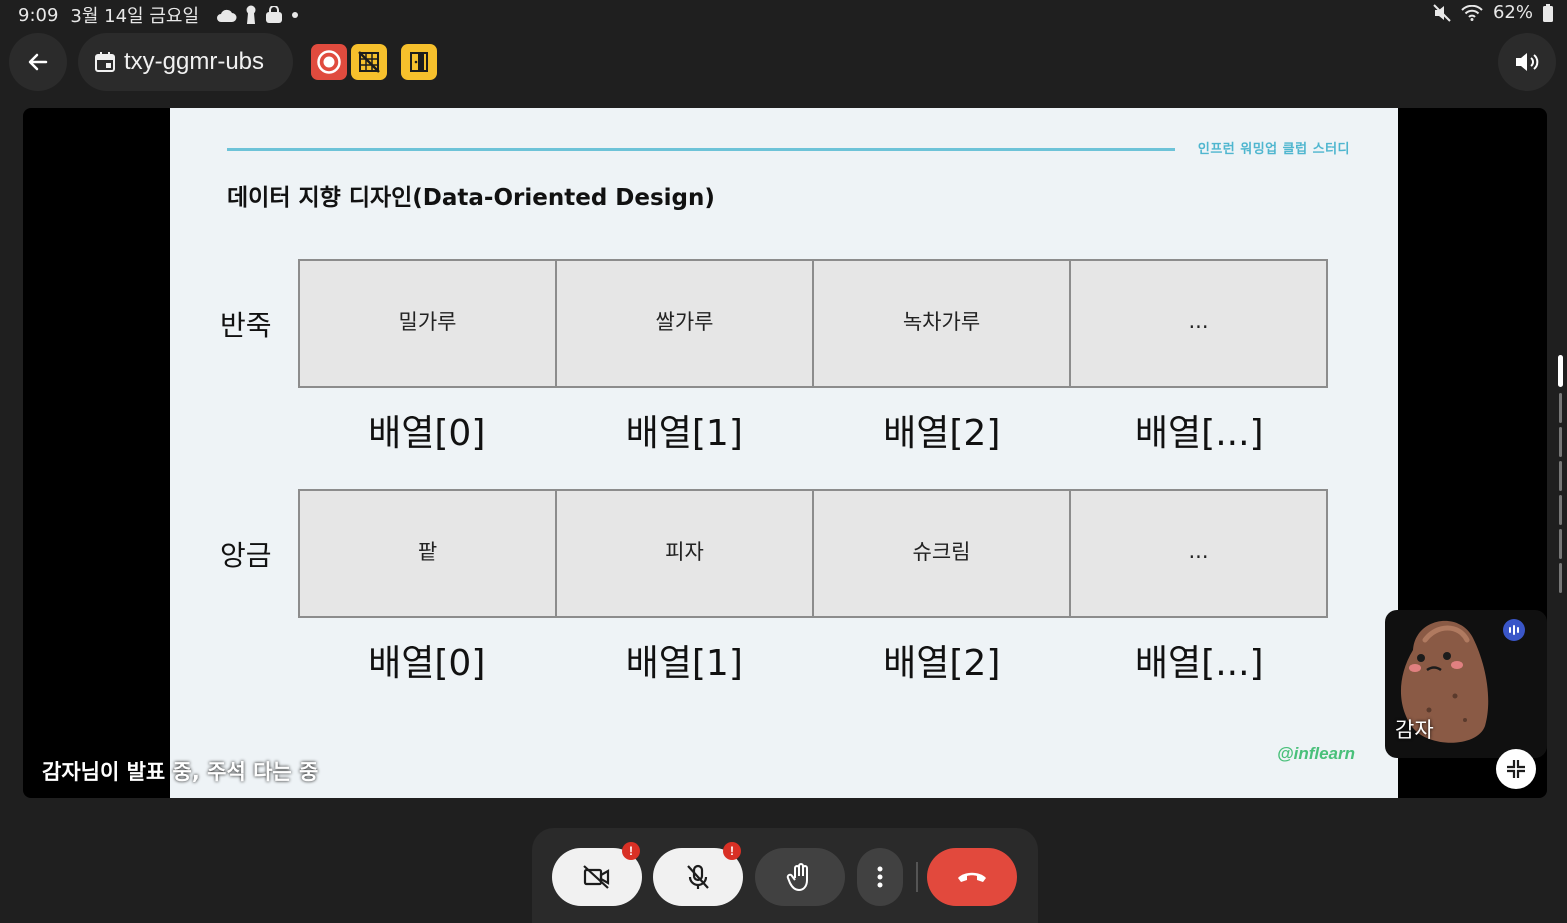 Image resolution: width=1567 pixels, height=923 pixels. I want to click on camera-alert-badge: !, so click(631, 851).